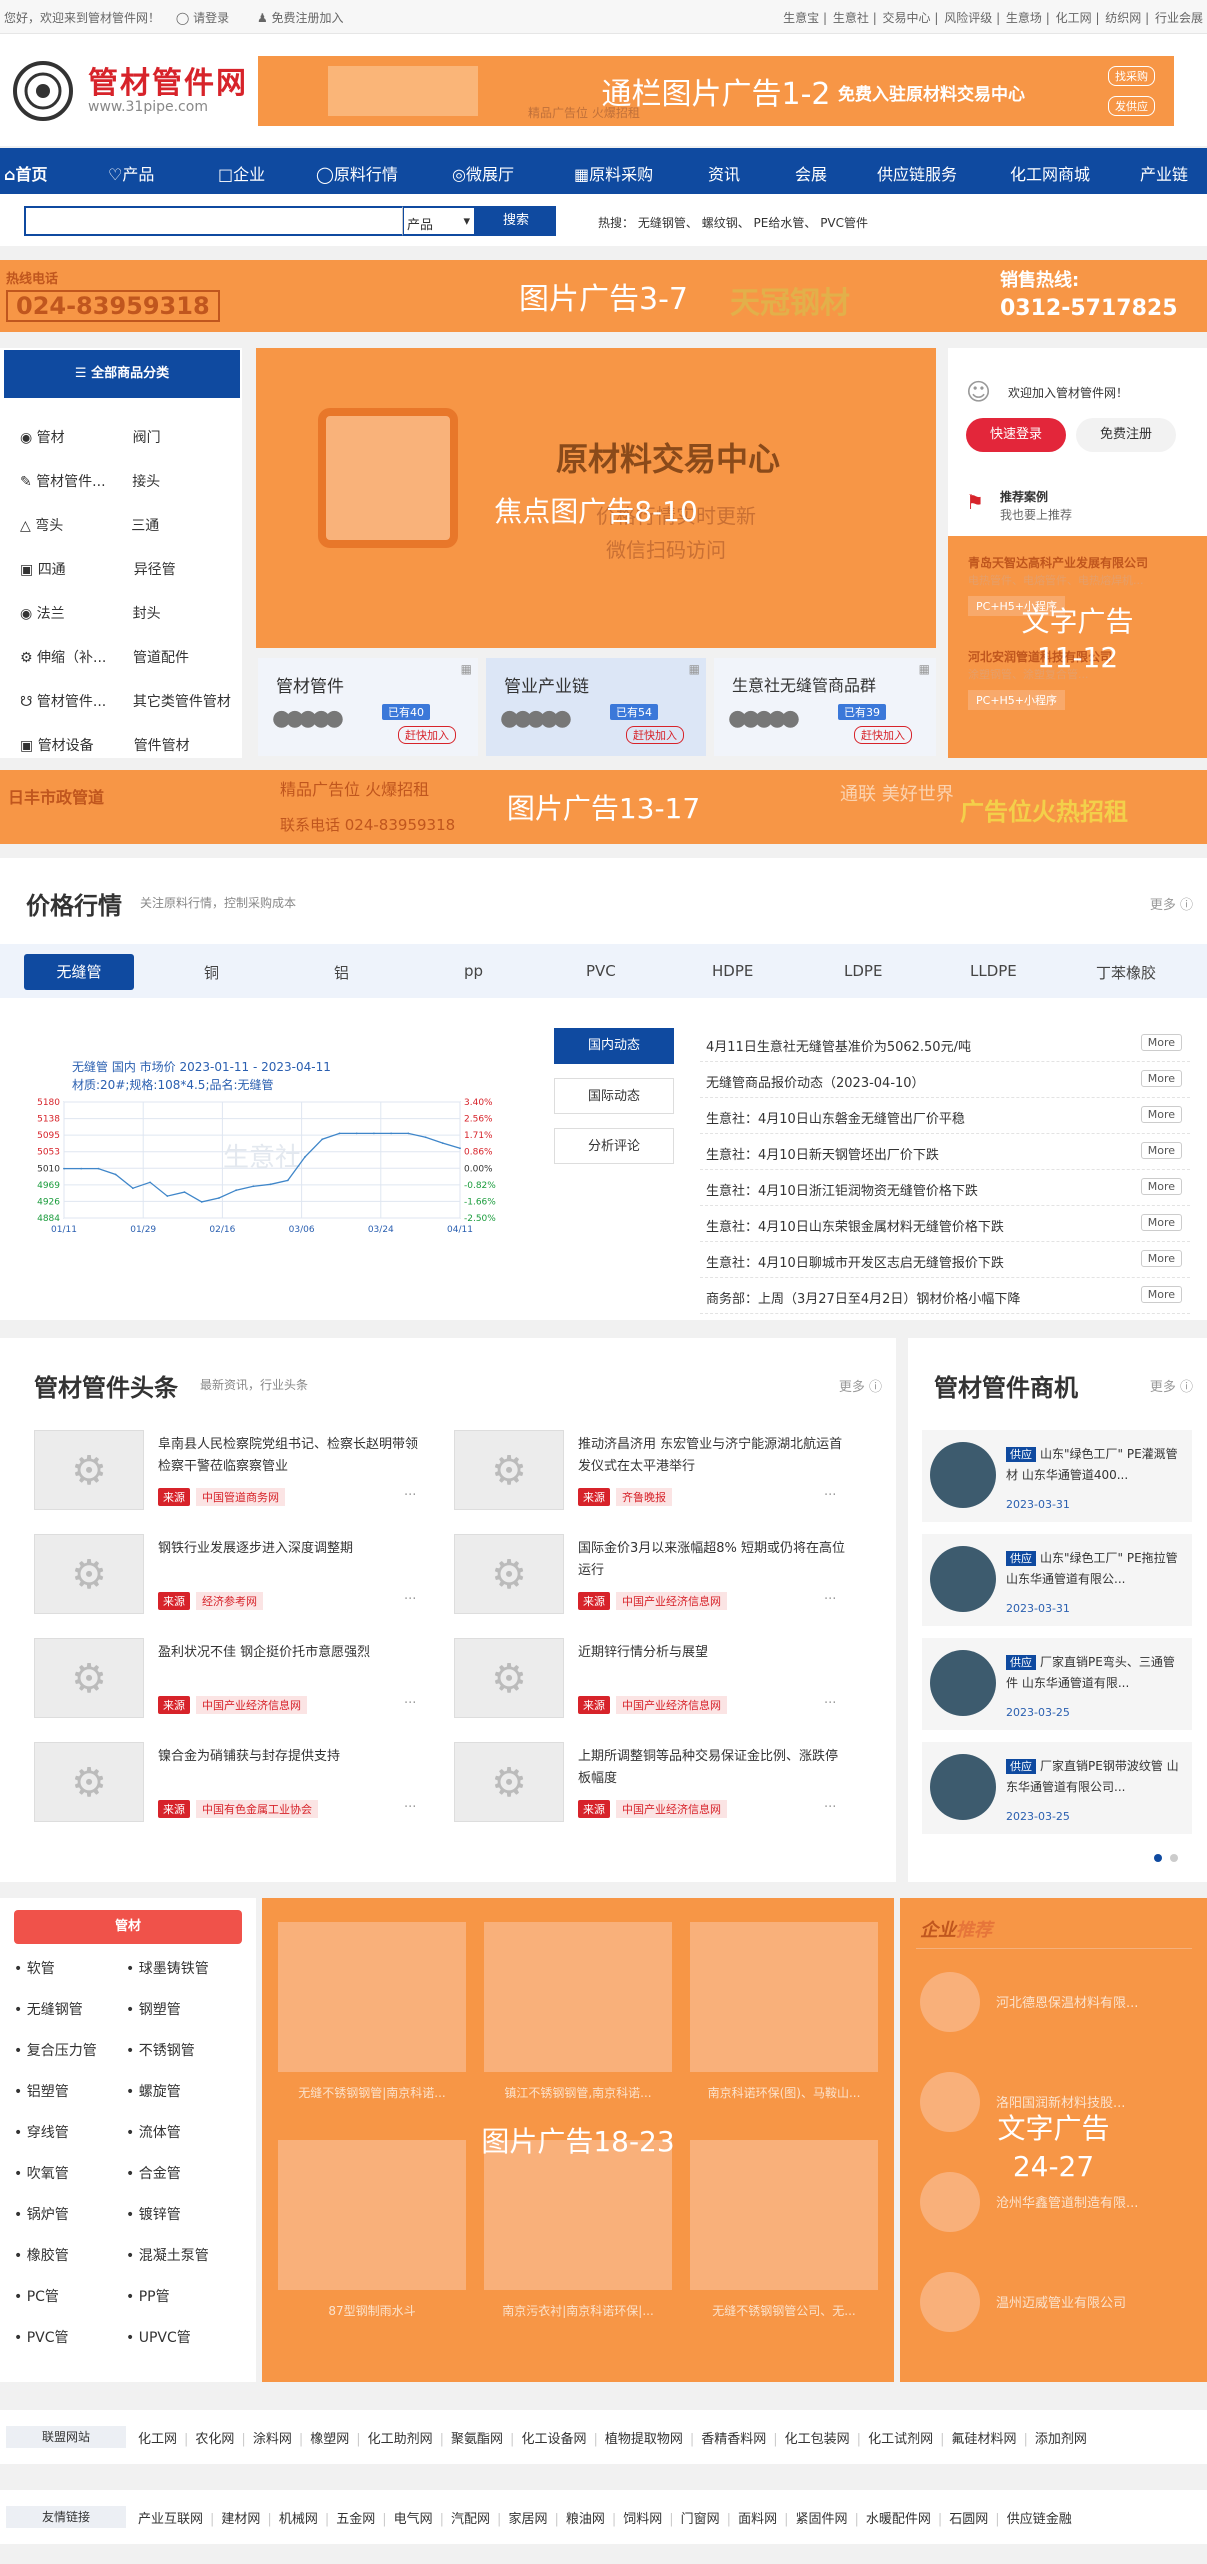  Describe the element at coordinates (714, 1768) in the screenshot. I see `headline-title: 上期所调整铜等品种交易保证金比例、涨跌停板幅度` at that location.